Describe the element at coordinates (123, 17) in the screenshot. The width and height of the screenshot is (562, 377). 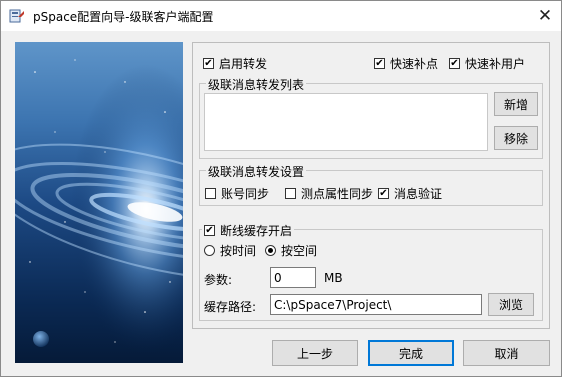
I see `window-title: pSpace配置向导-级联客户端配置` at that location.